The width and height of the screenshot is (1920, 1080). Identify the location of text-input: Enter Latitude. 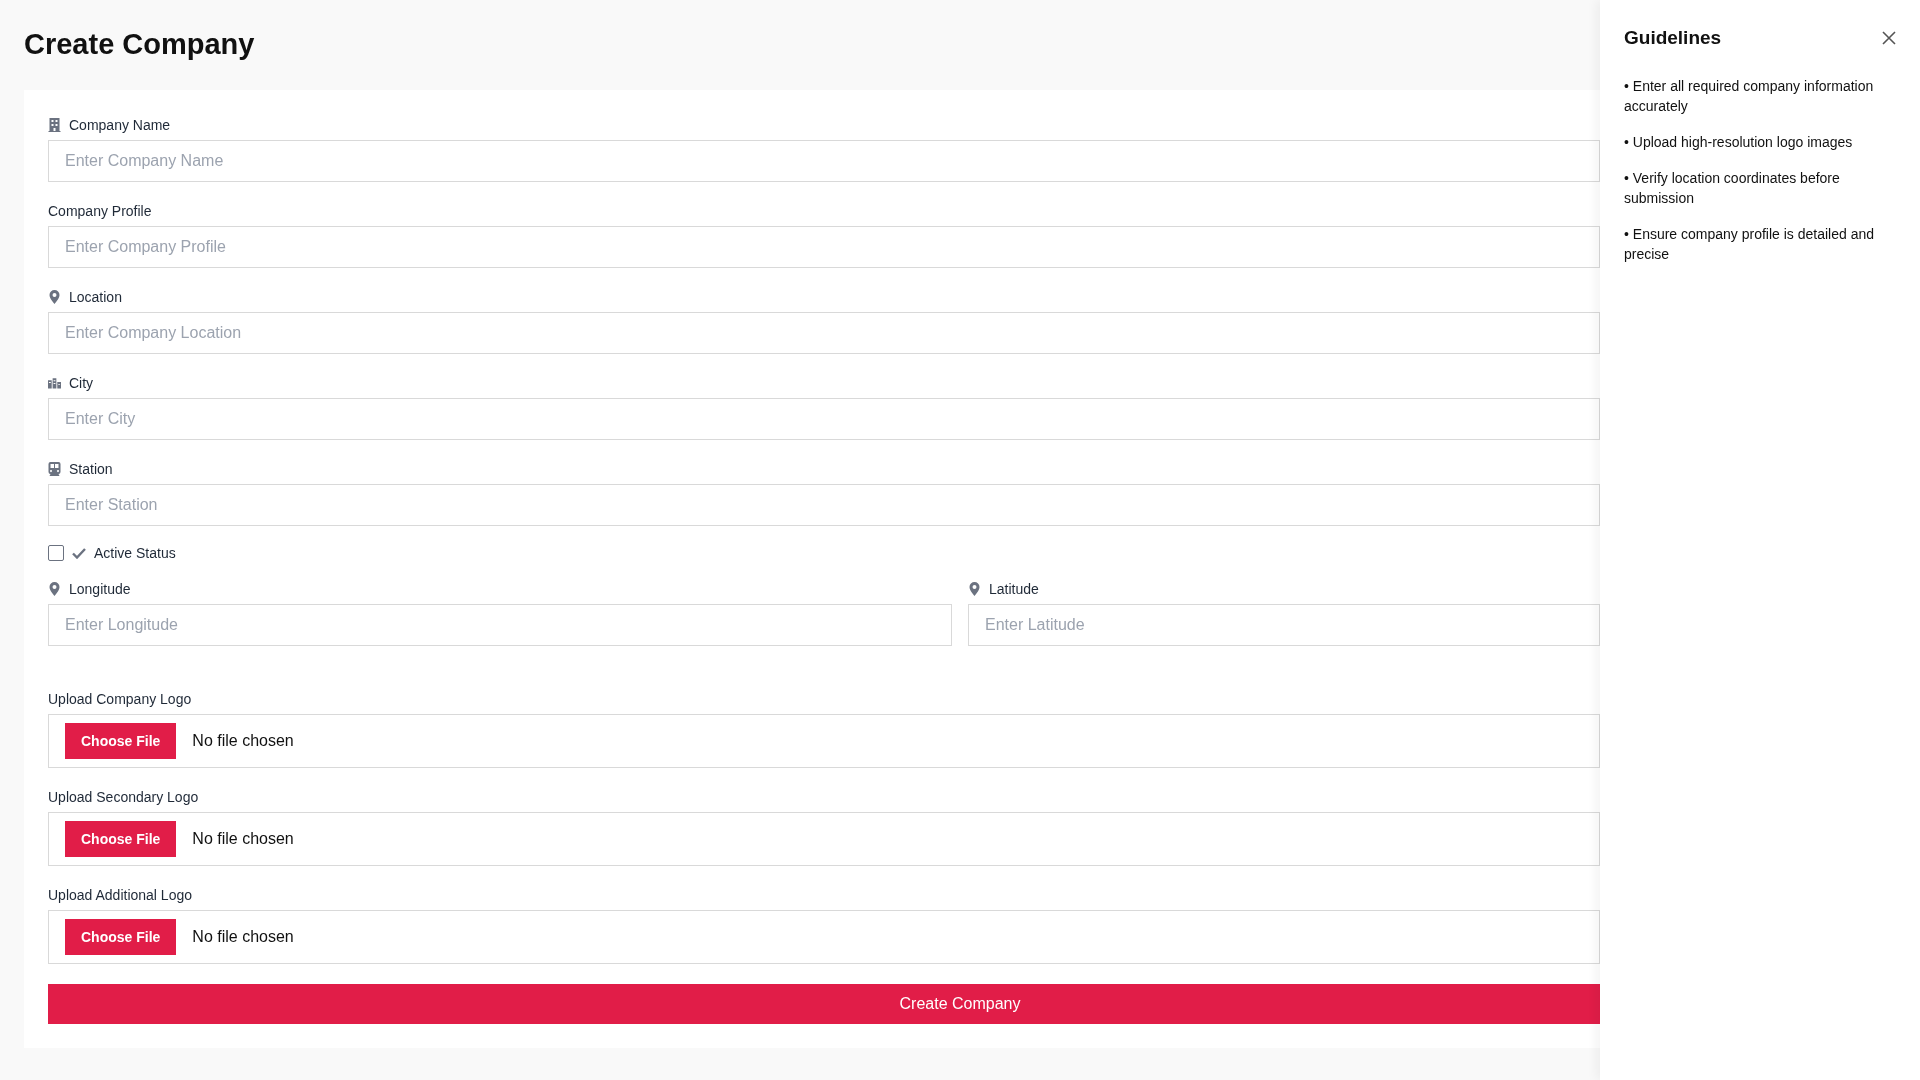
(1284, 625).